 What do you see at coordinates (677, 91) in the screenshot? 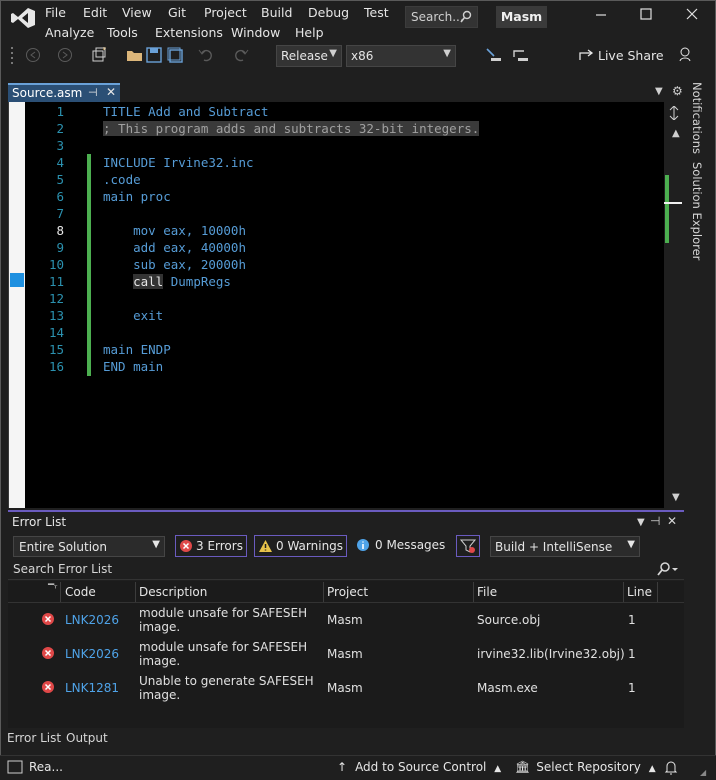
I see `settings-gear-icon: ⚙` at bounding box center [677, 91].